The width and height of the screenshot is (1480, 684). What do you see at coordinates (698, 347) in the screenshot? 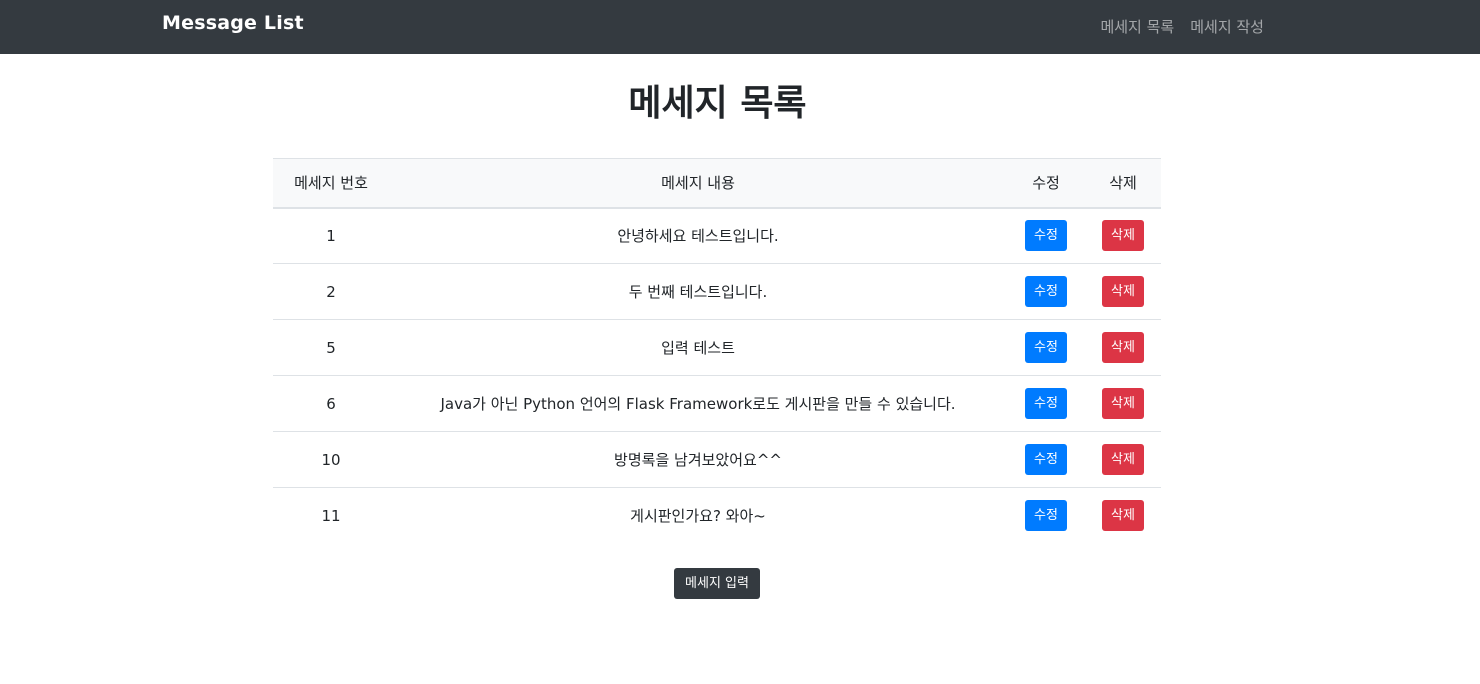
I see `message-content: 입력 테스트` at bounding box center [698, 347].